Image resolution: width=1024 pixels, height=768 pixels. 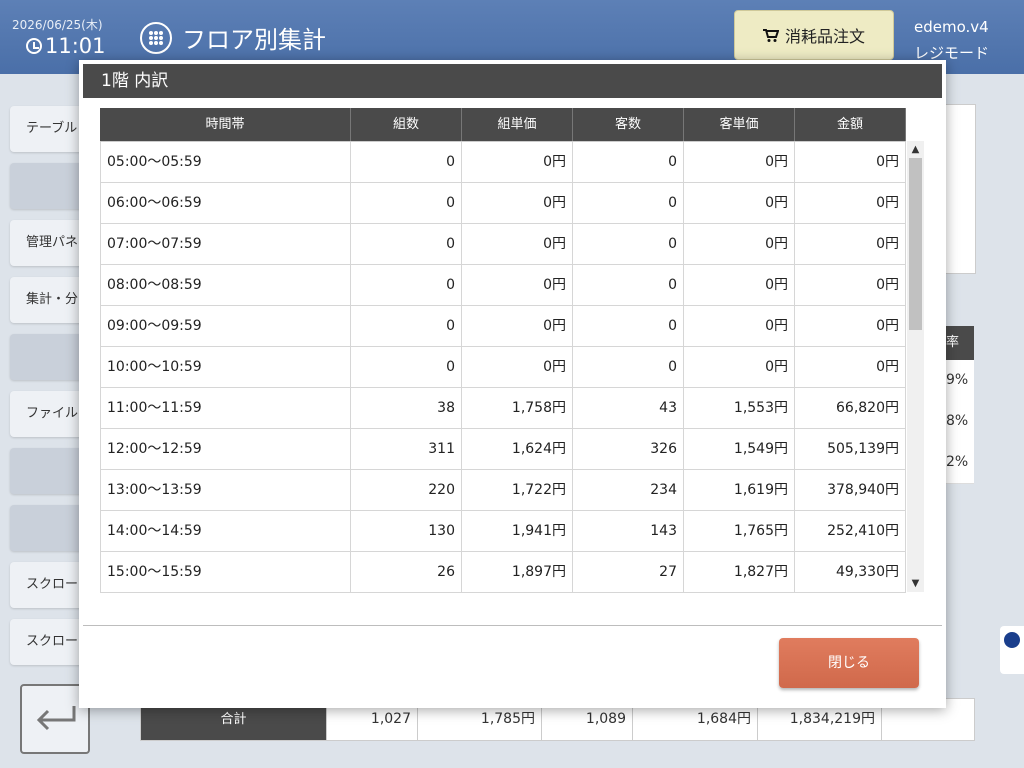 What do you see at coordinates (850, 449) in the screenshot?
I see `cell-amount: 505,139円` at bounding box center [850, 449].